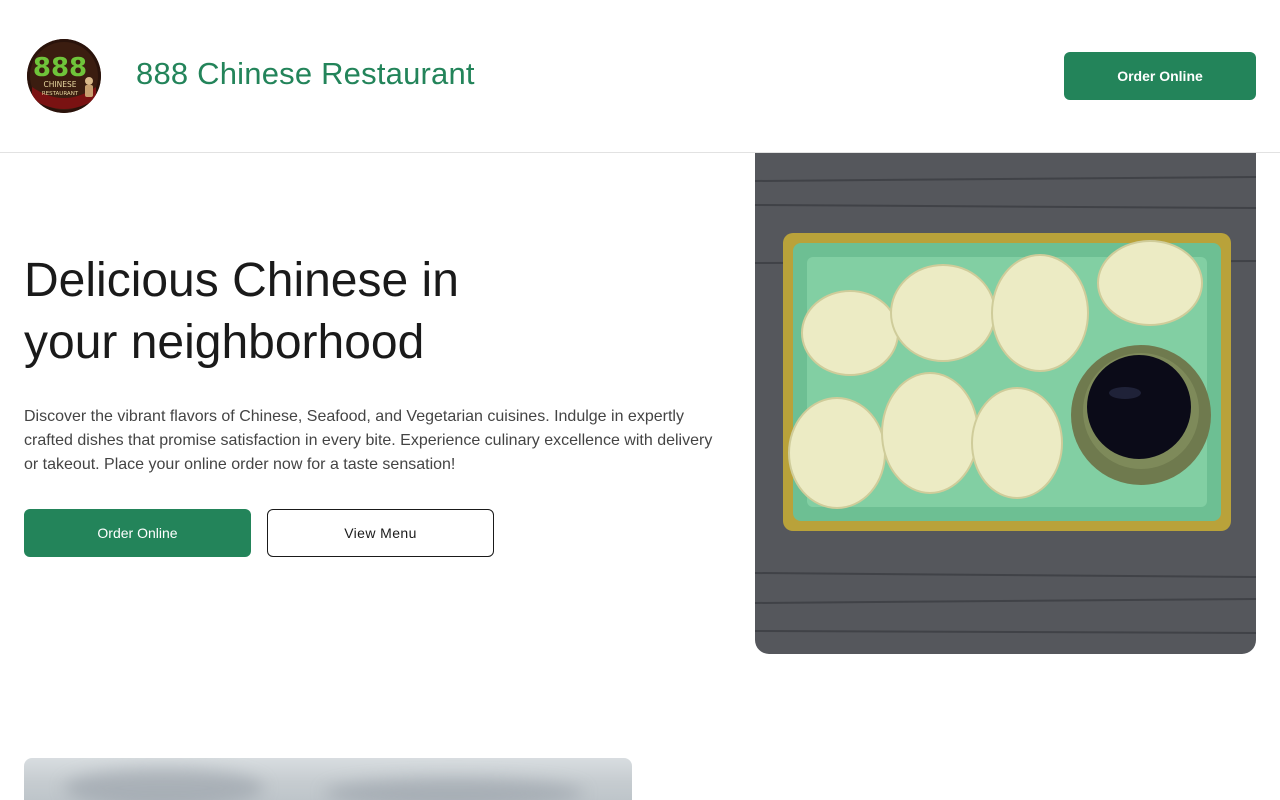 This screenshot has width=1280, height=800. What do you see at coordinates (60, 68) in the screenshot?
I see `logo-number: 888` at bounding box center [60, 68].